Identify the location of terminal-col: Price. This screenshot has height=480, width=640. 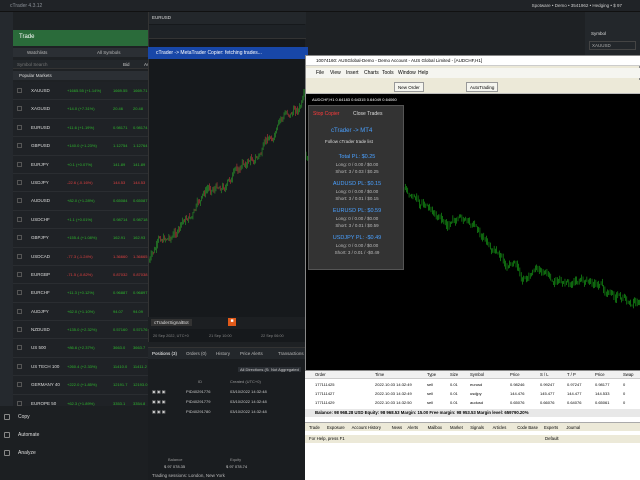
(515, 374).